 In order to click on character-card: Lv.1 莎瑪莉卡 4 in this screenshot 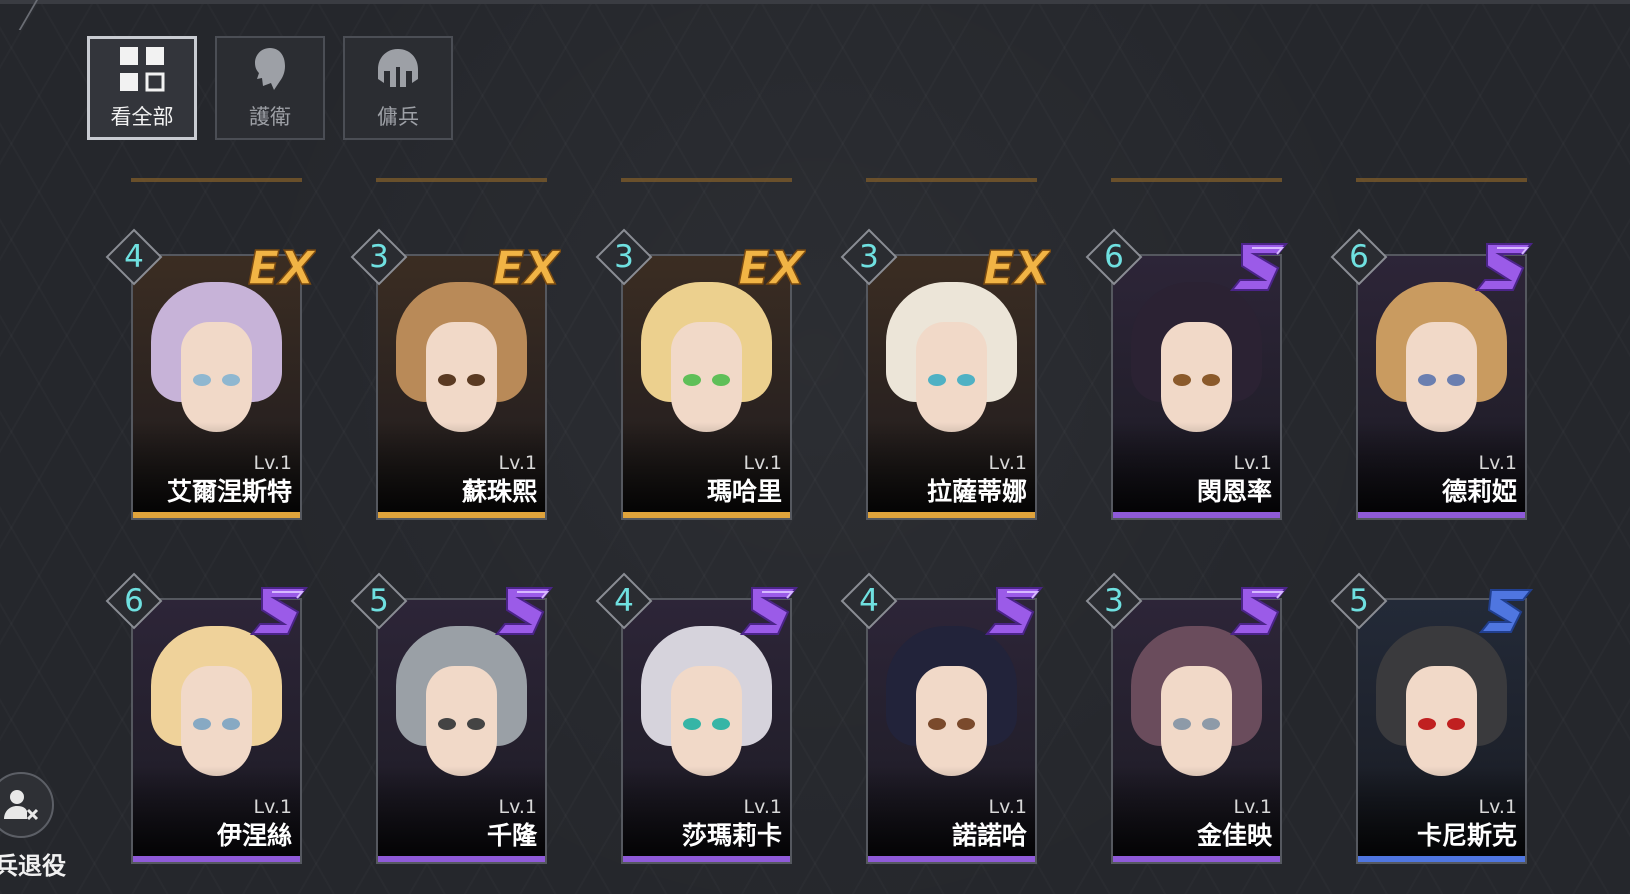, I will do `click(697, 718)`.